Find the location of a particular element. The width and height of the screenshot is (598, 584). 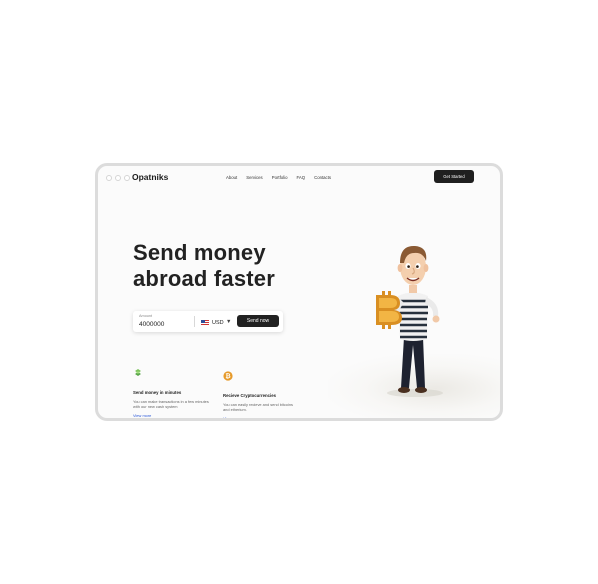

send-now-button: Send now is located at coordinates (258, 321).